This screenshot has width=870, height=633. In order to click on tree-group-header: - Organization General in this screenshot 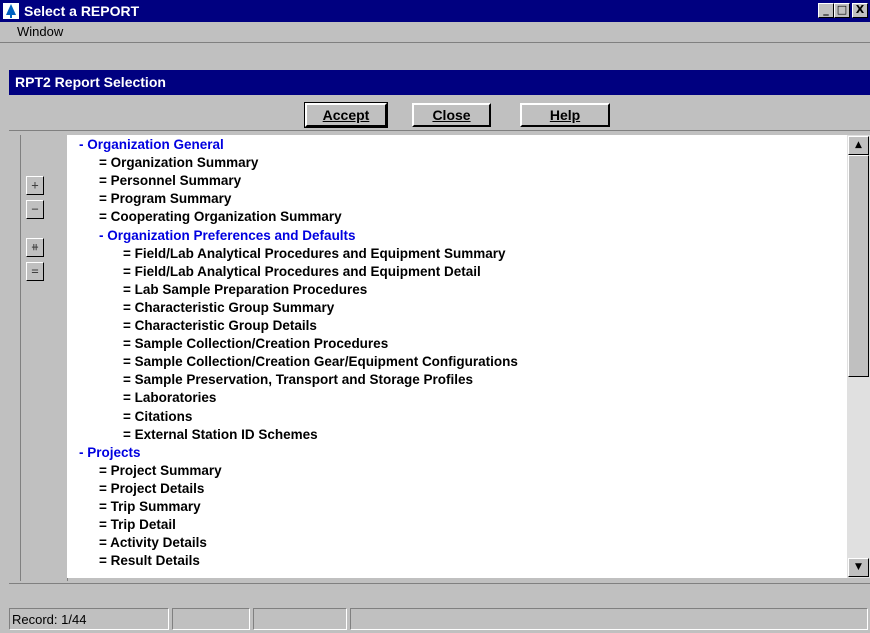, I will do `click(151, 145)`.